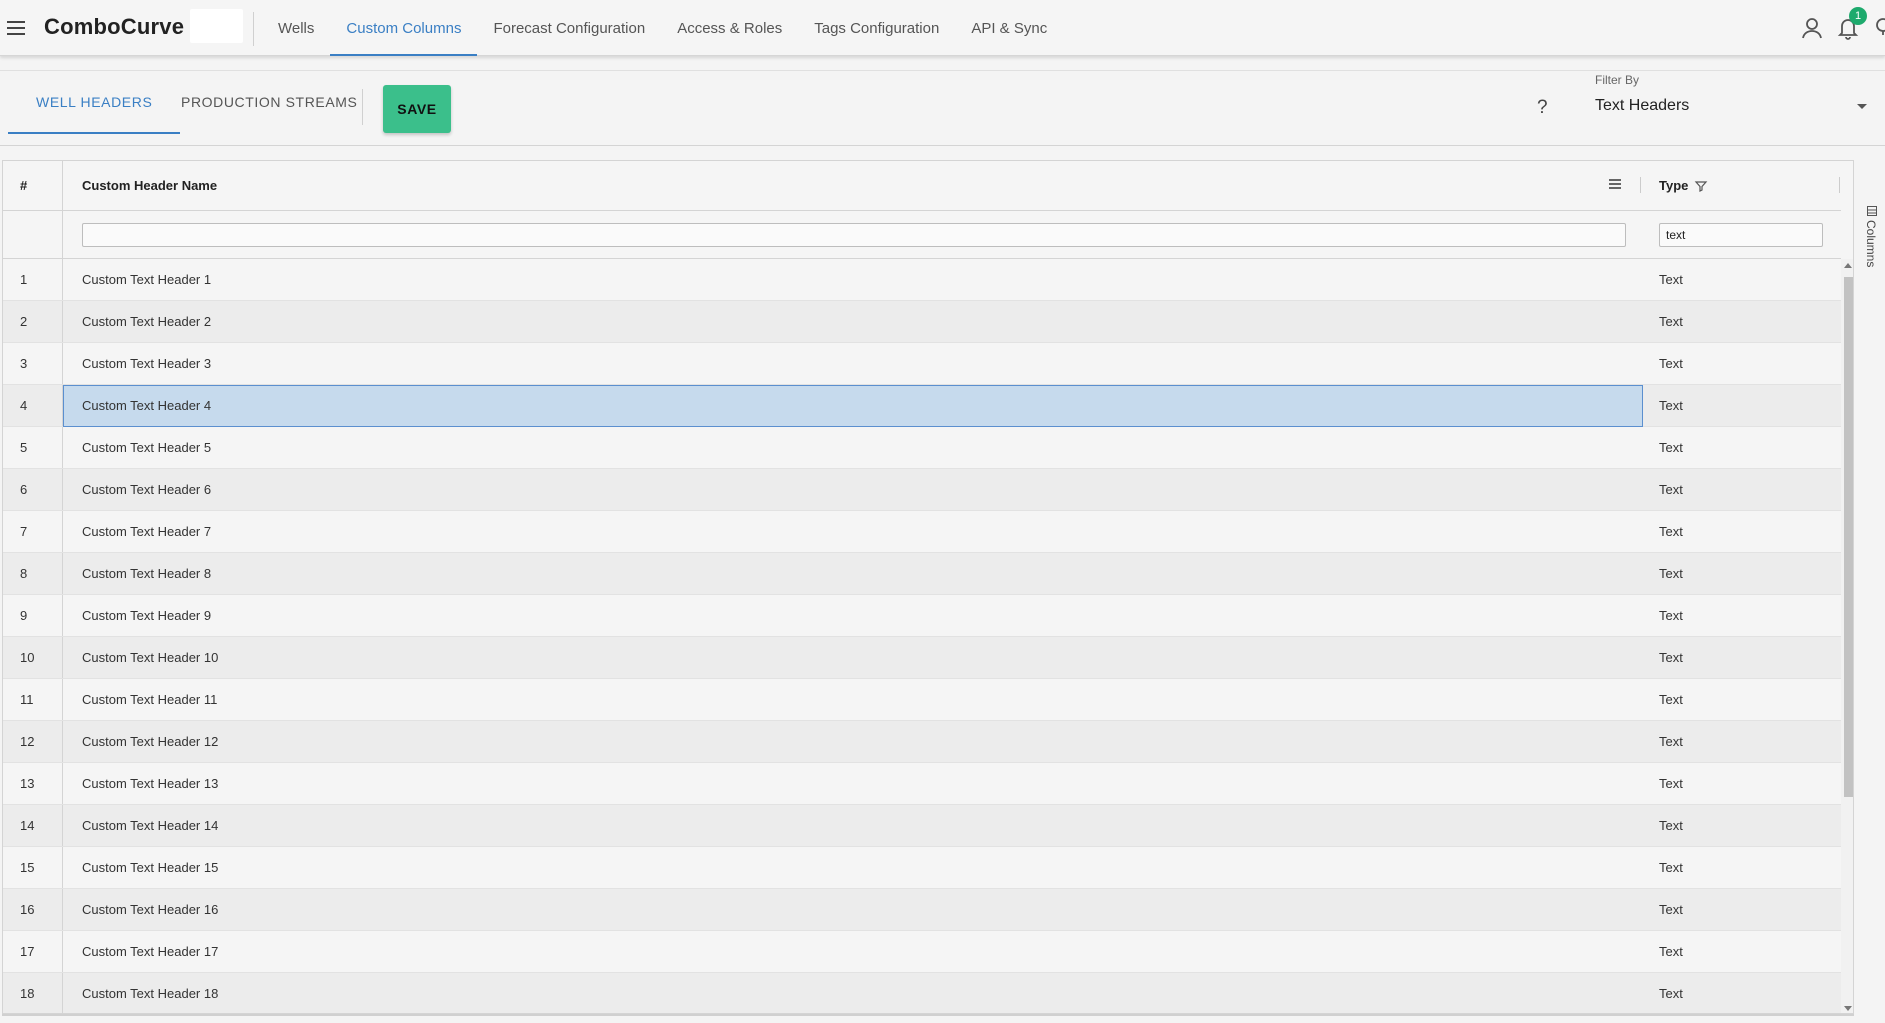 The height and width of the screenshot is (1023, 1885). I want to click on row-number: 13, so click(33, 783).